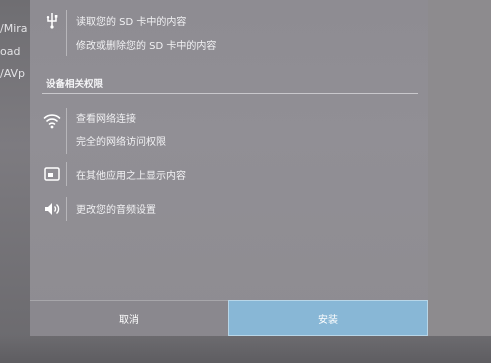 The height and width of the screenshot is (363, 491). Describe the element at coordinates (230, 93) in the screenshot. I see `section-divider` at that location.